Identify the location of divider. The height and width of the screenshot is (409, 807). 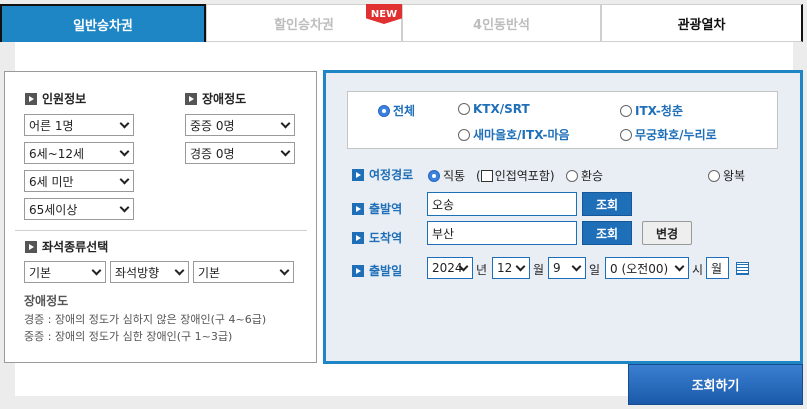
(161, 230).